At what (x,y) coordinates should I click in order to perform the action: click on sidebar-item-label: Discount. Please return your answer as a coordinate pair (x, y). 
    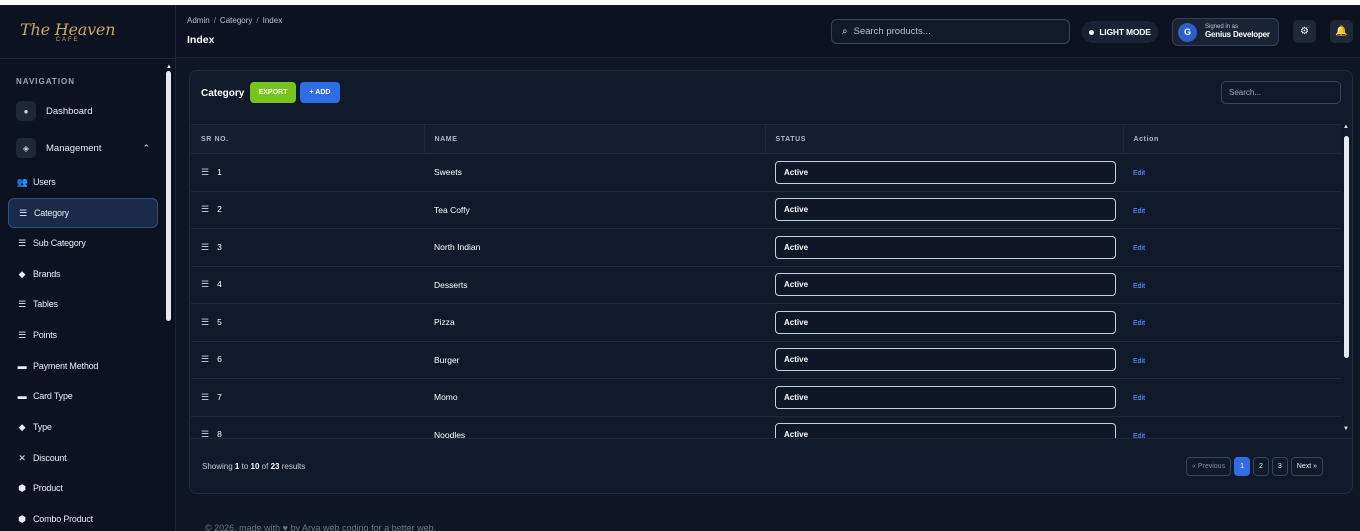
    Looking at the image, I should click on (50, 458).